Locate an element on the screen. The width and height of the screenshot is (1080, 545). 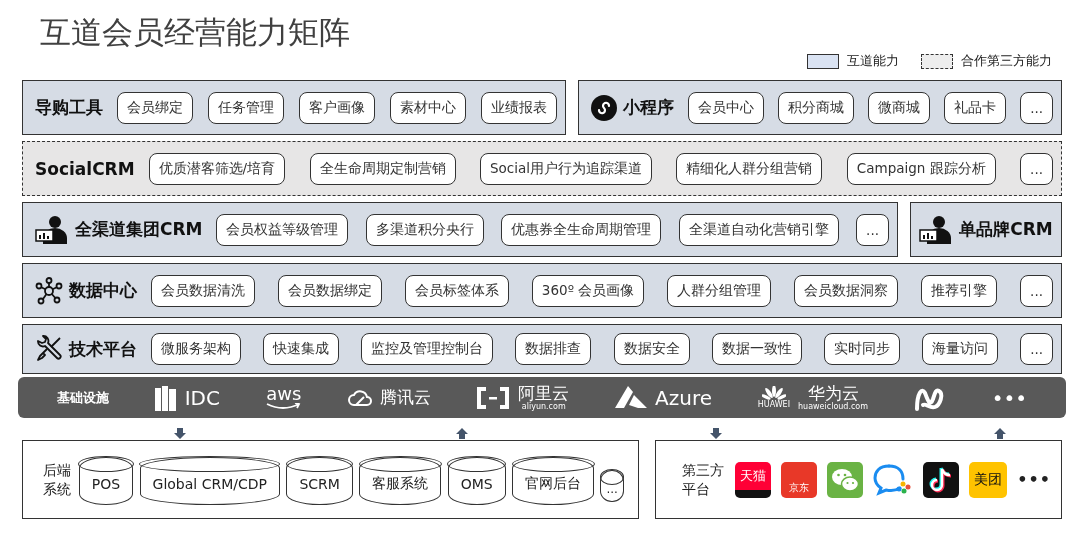
feature-chip: 数据安全 is located at coordinates (651, 349).